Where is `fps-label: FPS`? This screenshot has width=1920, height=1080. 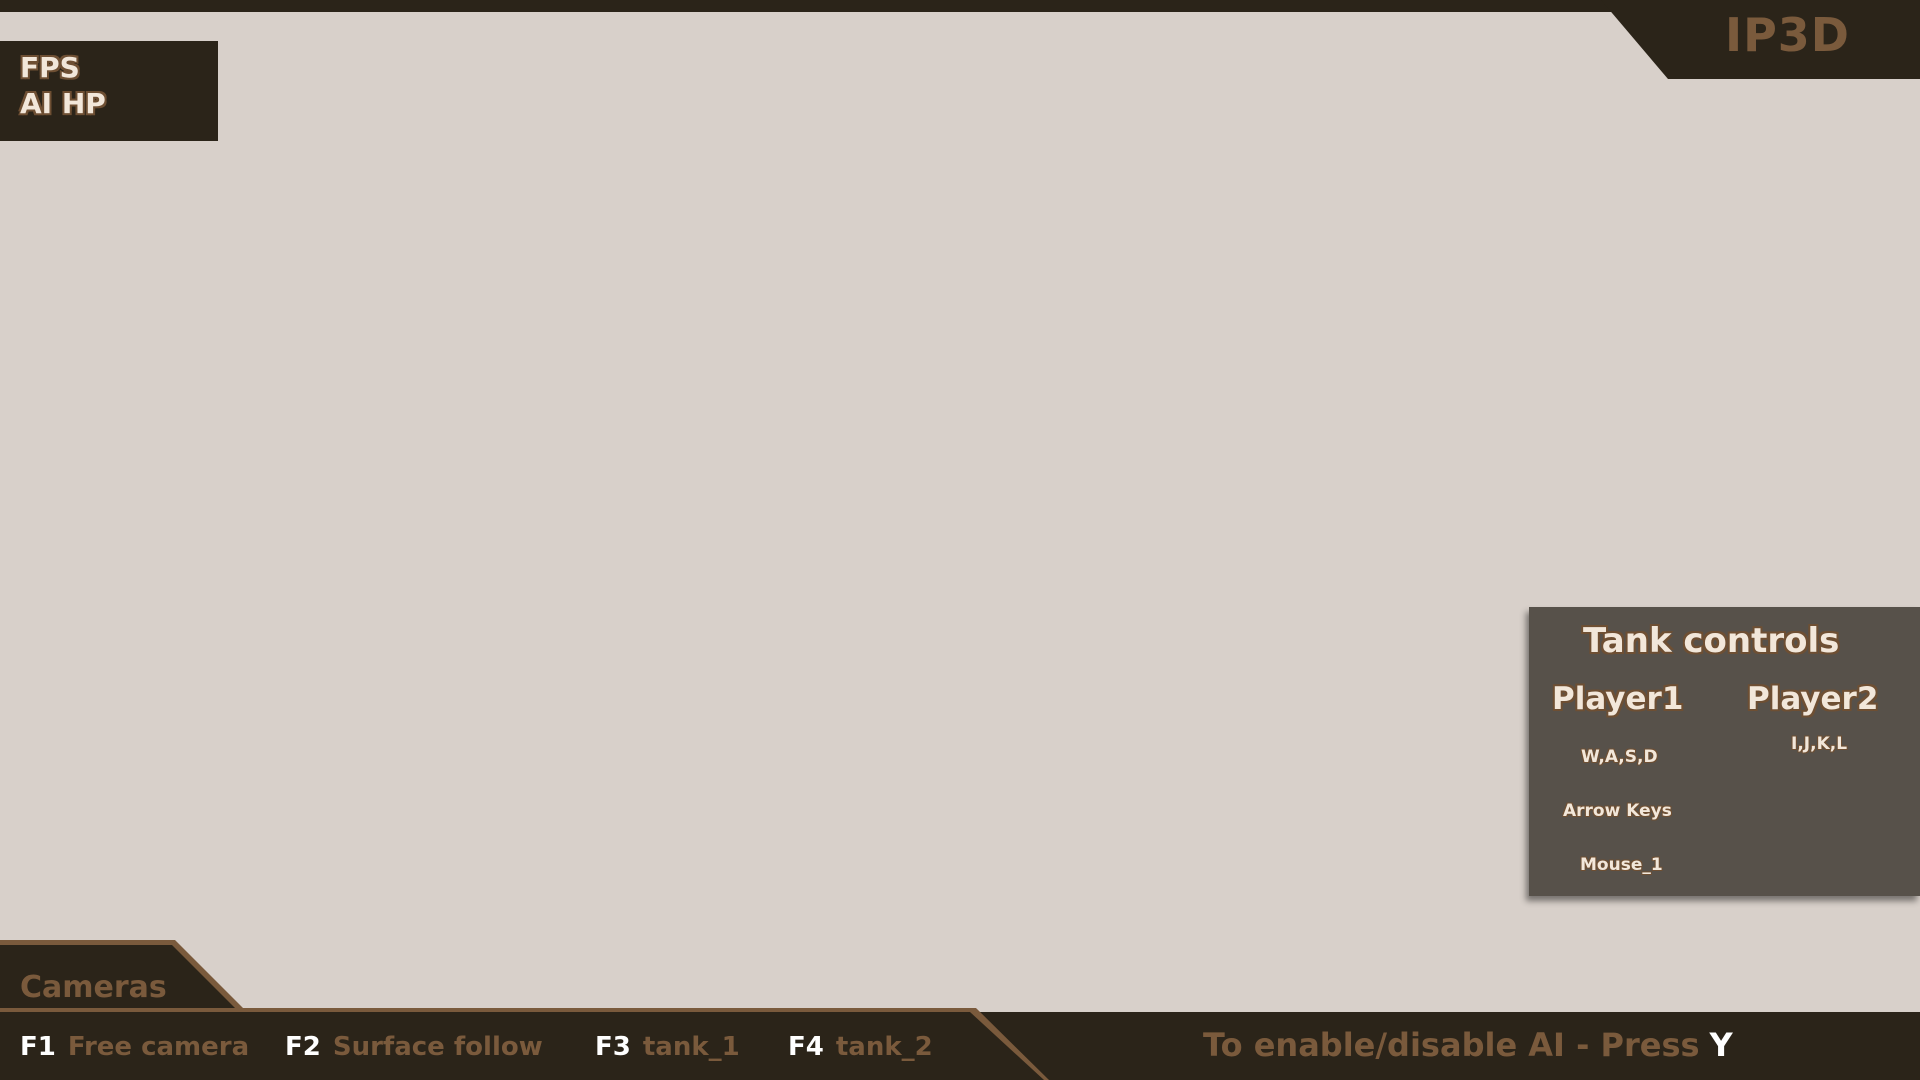 fps-label: FPS is located at coordinates (50, 67).